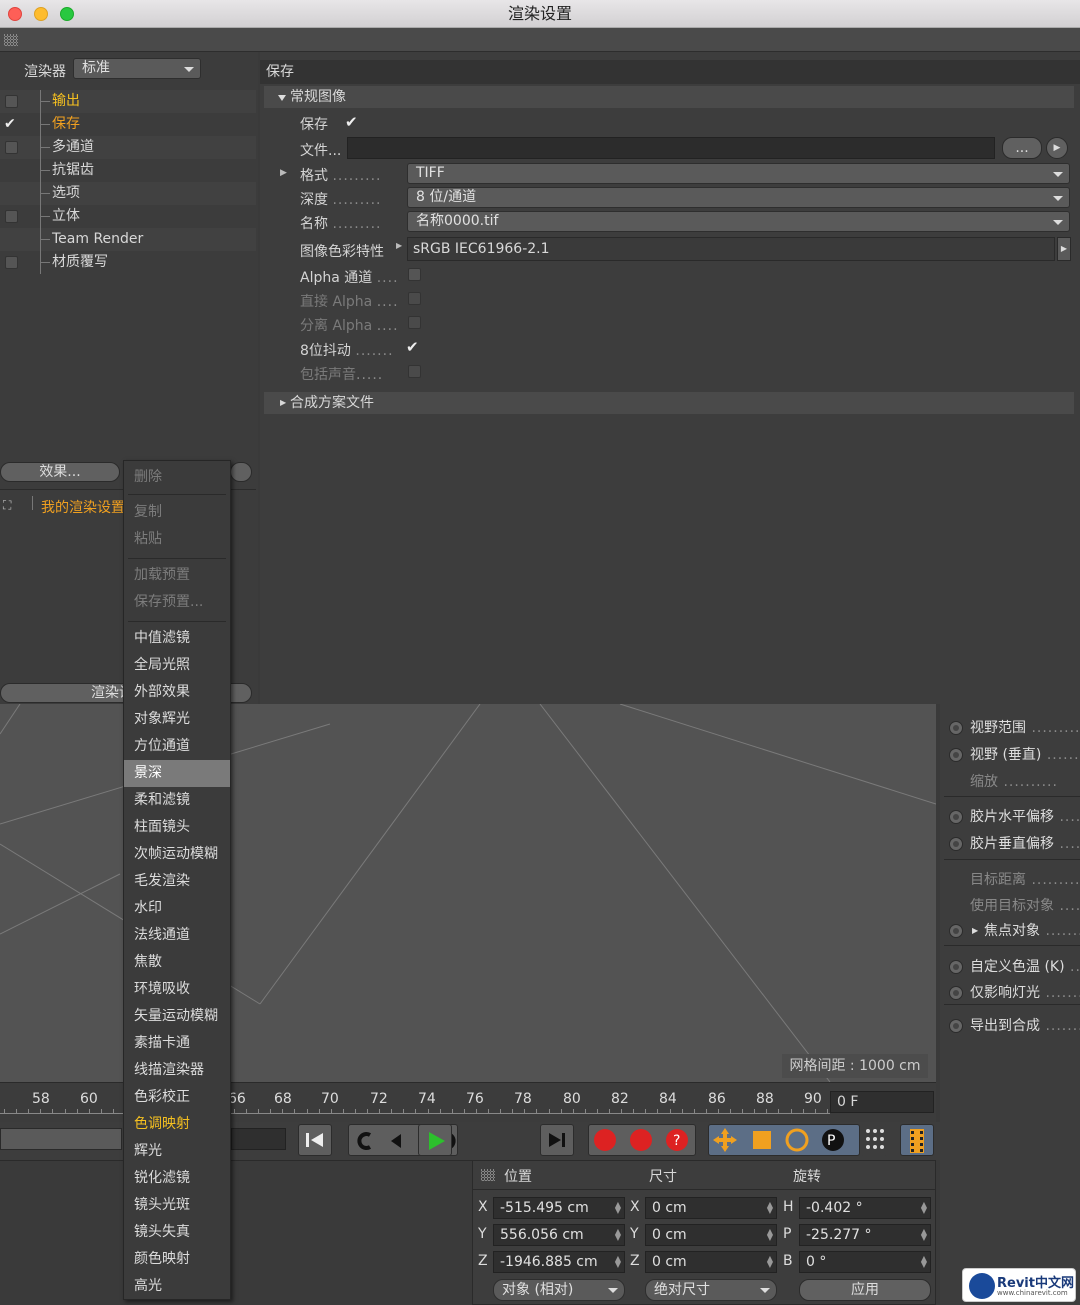  What do you see at coordinates (128, 147) in the screenshot?
I see `tree-item: 多通道` at bounding box center [128, 147].